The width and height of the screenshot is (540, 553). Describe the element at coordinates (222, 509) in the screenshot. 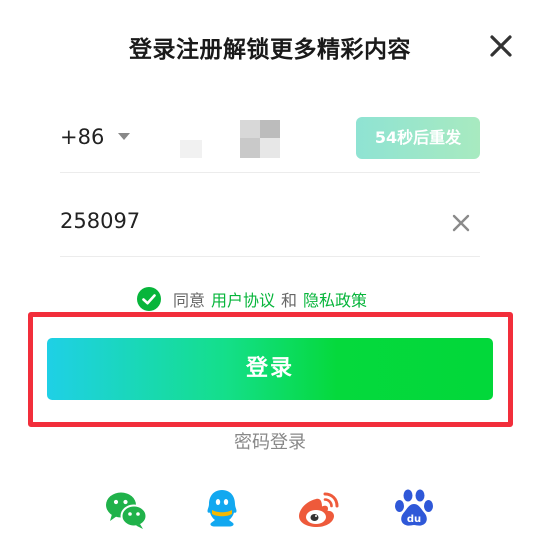

I see `qq-icon` at that location.